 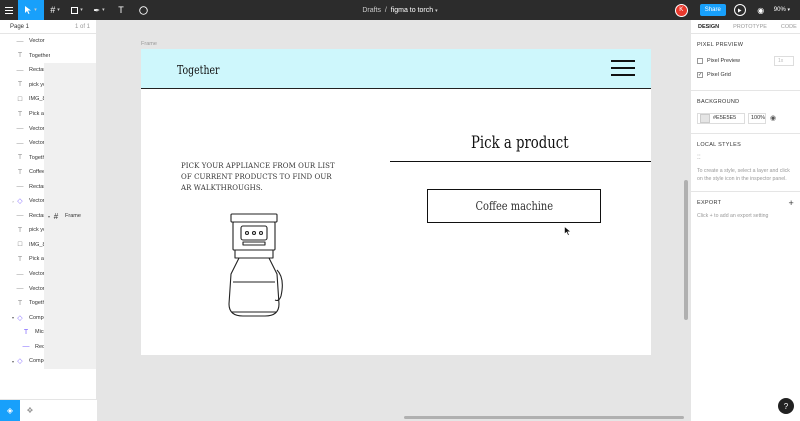 I want to click on tab-design: DESIGN, so click(x=708, y=26).